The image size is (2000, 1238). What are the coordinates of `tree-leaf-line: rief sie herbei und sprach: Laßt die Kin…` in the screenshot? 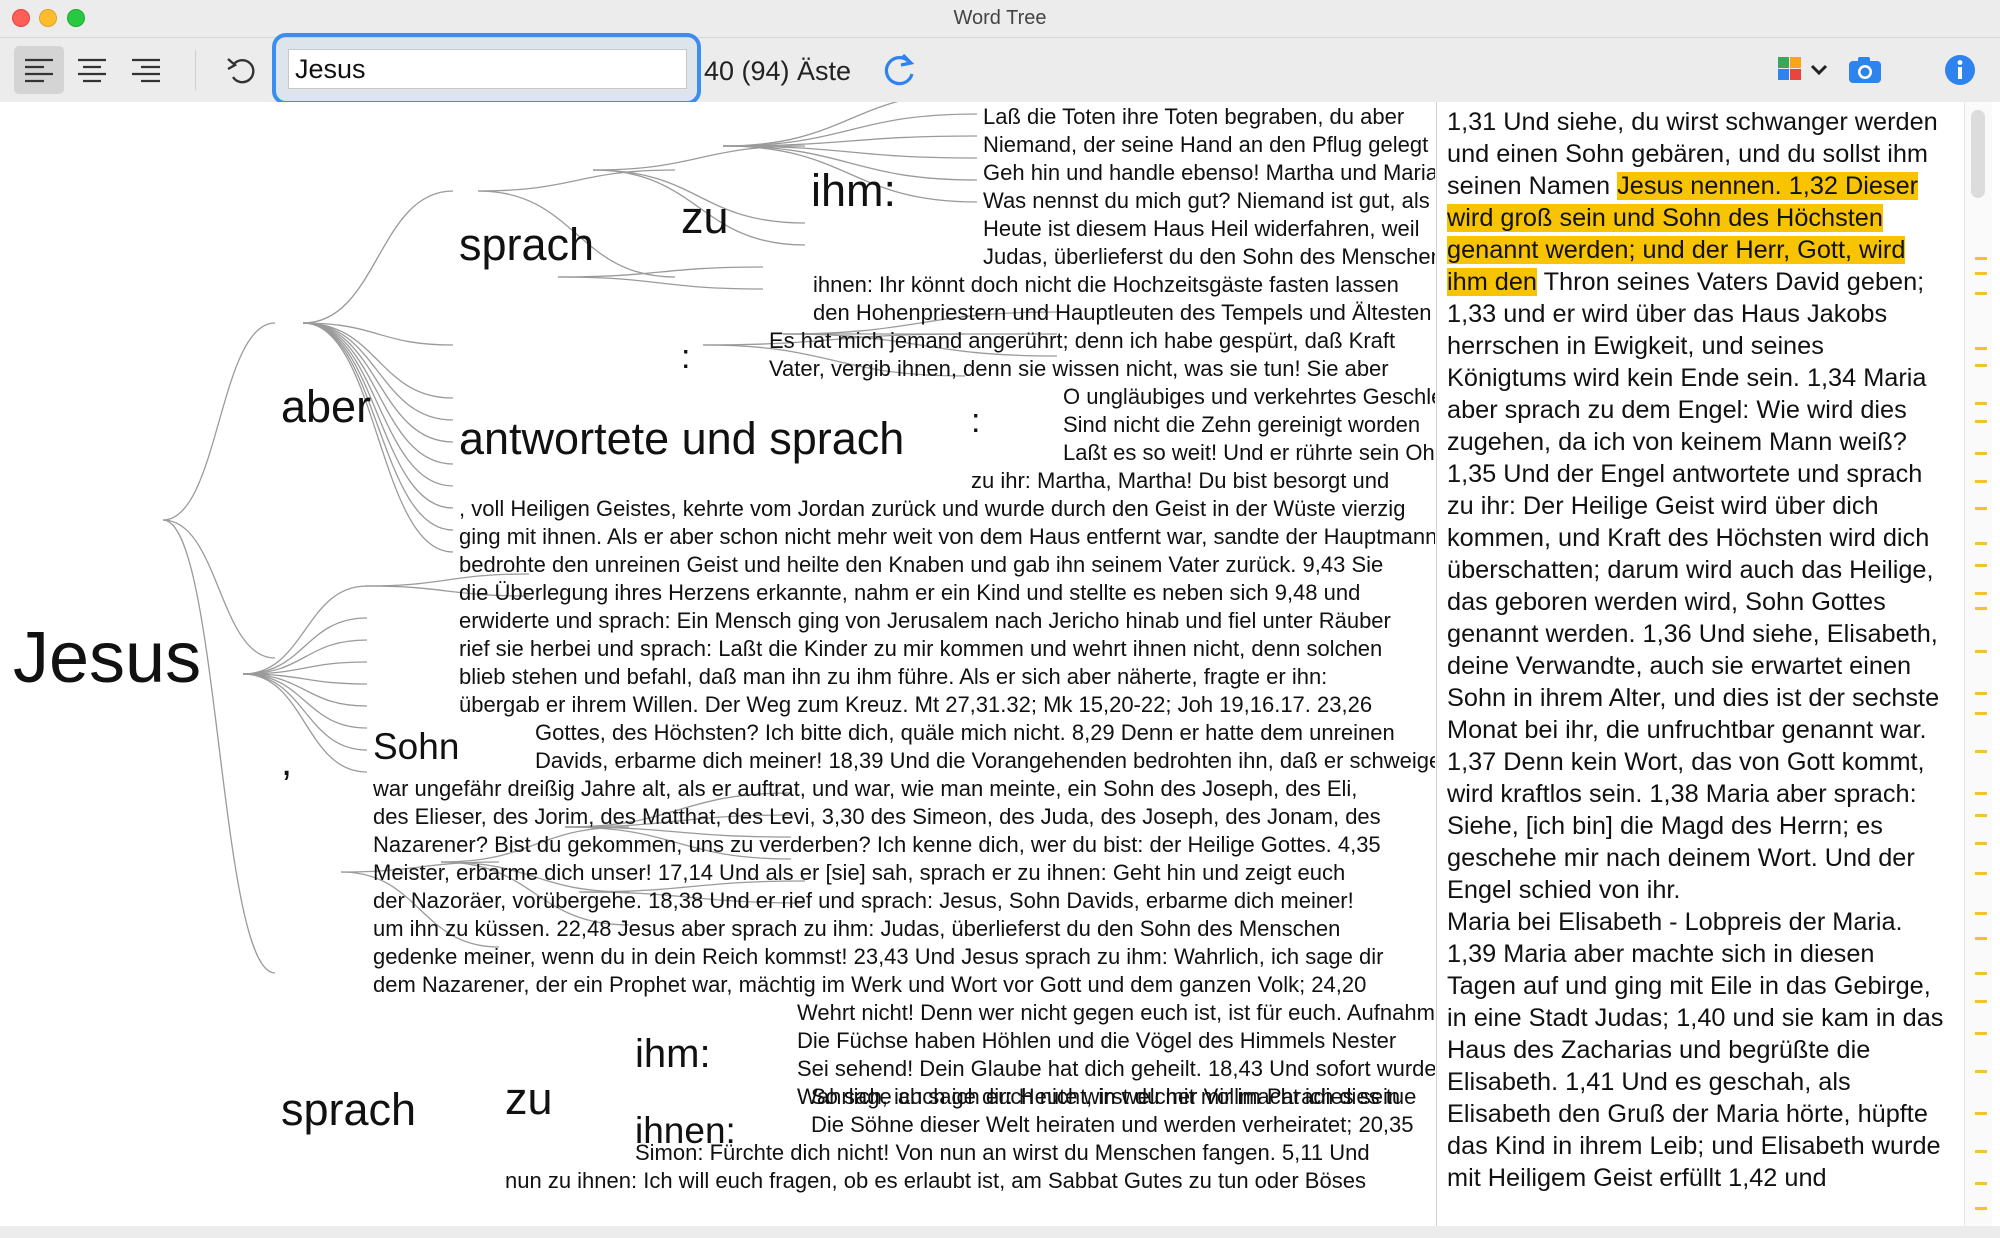 It's located at (920, 649).